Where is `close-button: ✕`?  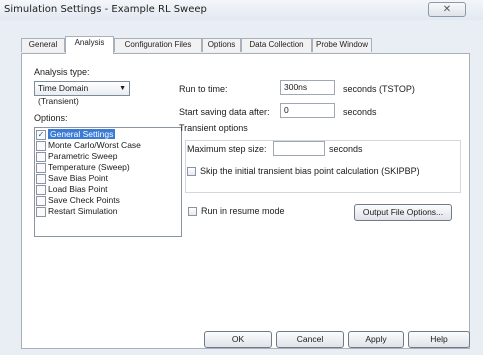
close-button: ✕ is located at coordinates (447, 9).